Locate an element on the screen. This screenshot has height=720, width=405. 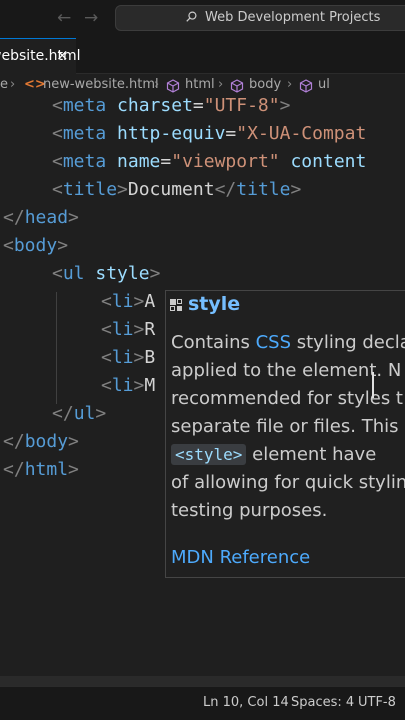
cursor-position: Ln 10, Col 14 is located at coordinates (246, 702).